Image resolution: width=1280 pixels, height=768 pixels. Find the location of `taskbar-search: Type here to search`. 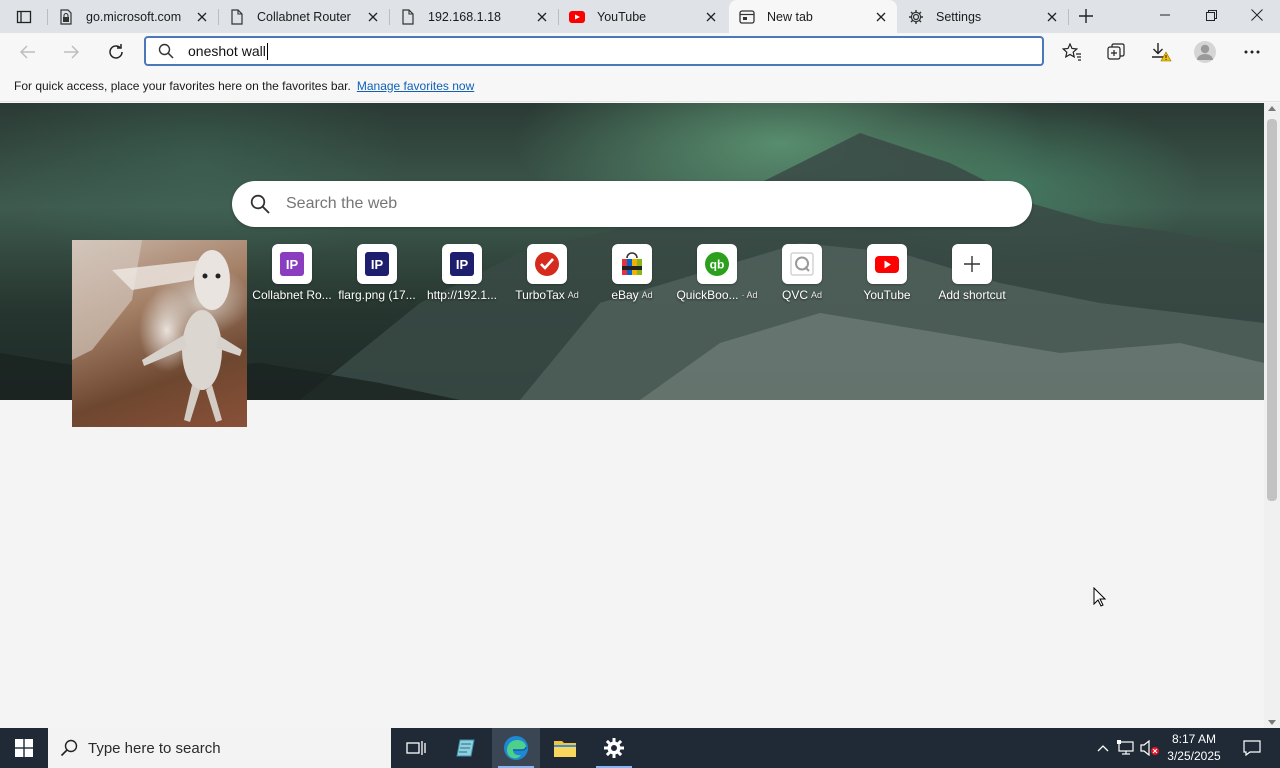

taskbar-search: Type here to search is located at coordinates (219, 748).